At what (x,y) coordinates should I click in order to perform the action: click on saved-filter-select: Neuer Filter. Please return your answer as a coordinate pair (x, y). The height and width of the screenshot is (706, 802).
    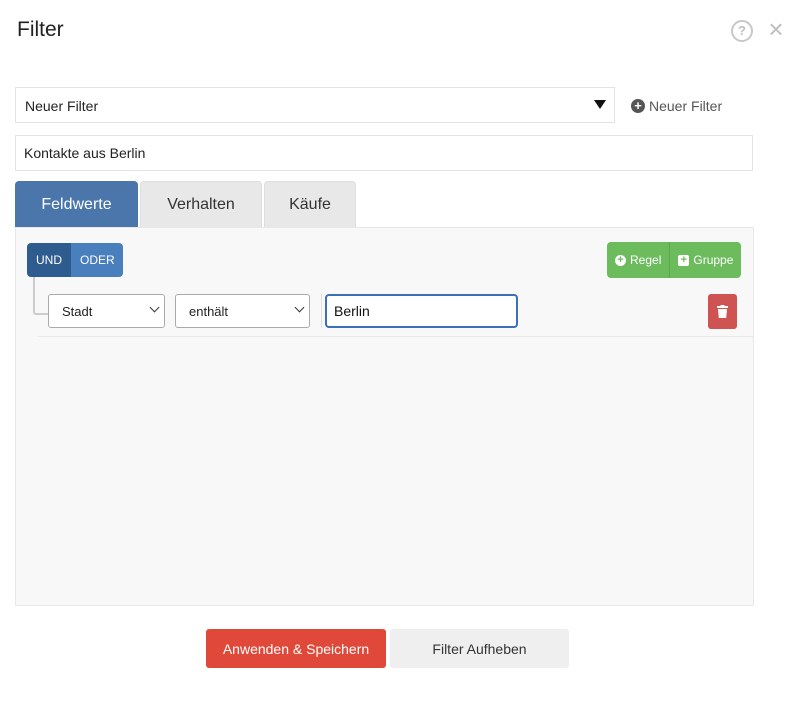
    Looking at the image, I should click on (315, 105).